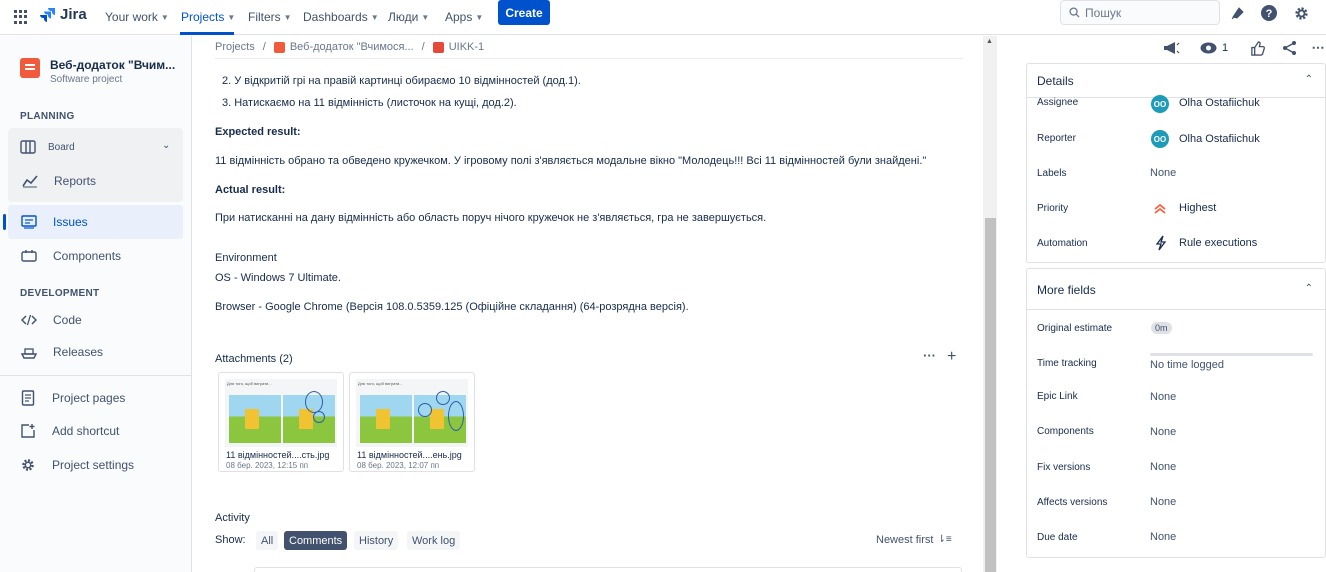 This screenshot has height=572, width=1326. What do you see at coordinates (1140, 12) in the screenshot?
I see `search-input: Пошук` at bounding box center [1140, 12].